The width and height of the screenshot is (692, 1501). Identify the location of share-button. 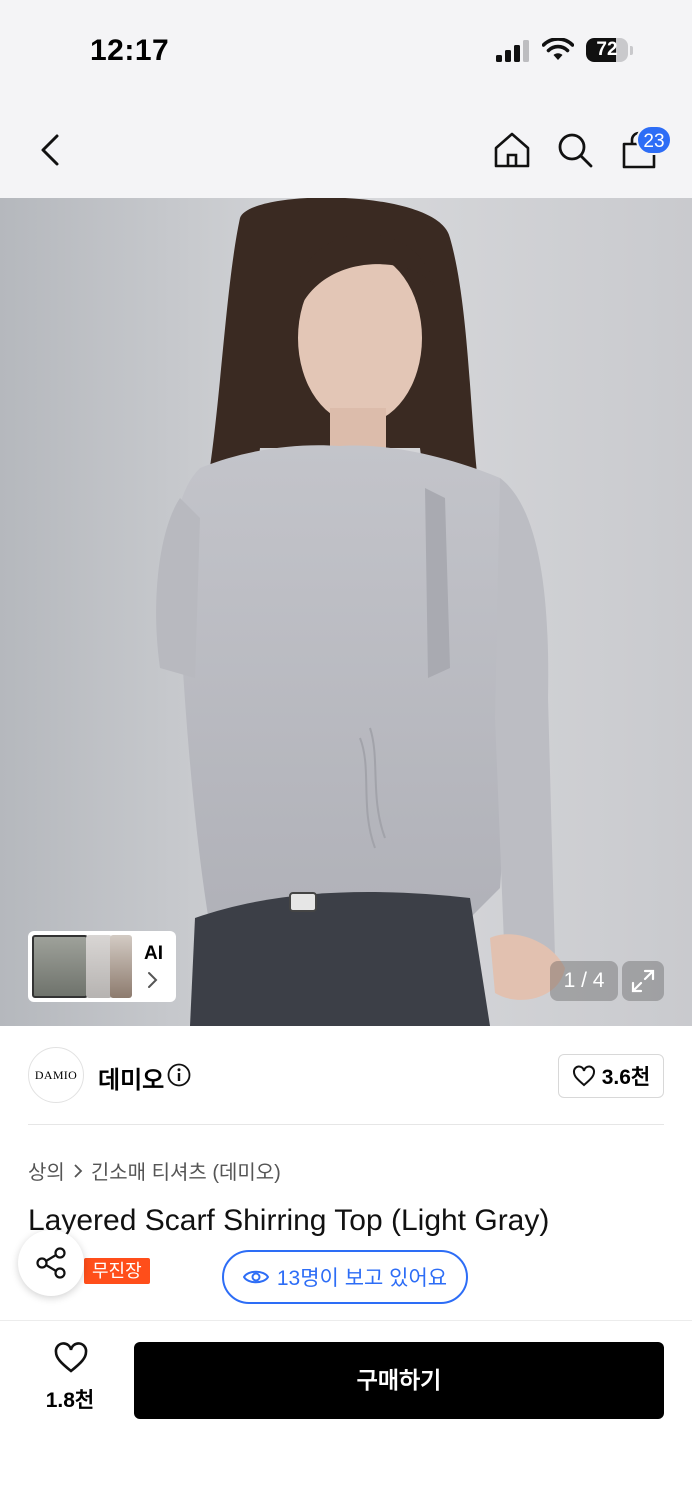
(51, 1263).